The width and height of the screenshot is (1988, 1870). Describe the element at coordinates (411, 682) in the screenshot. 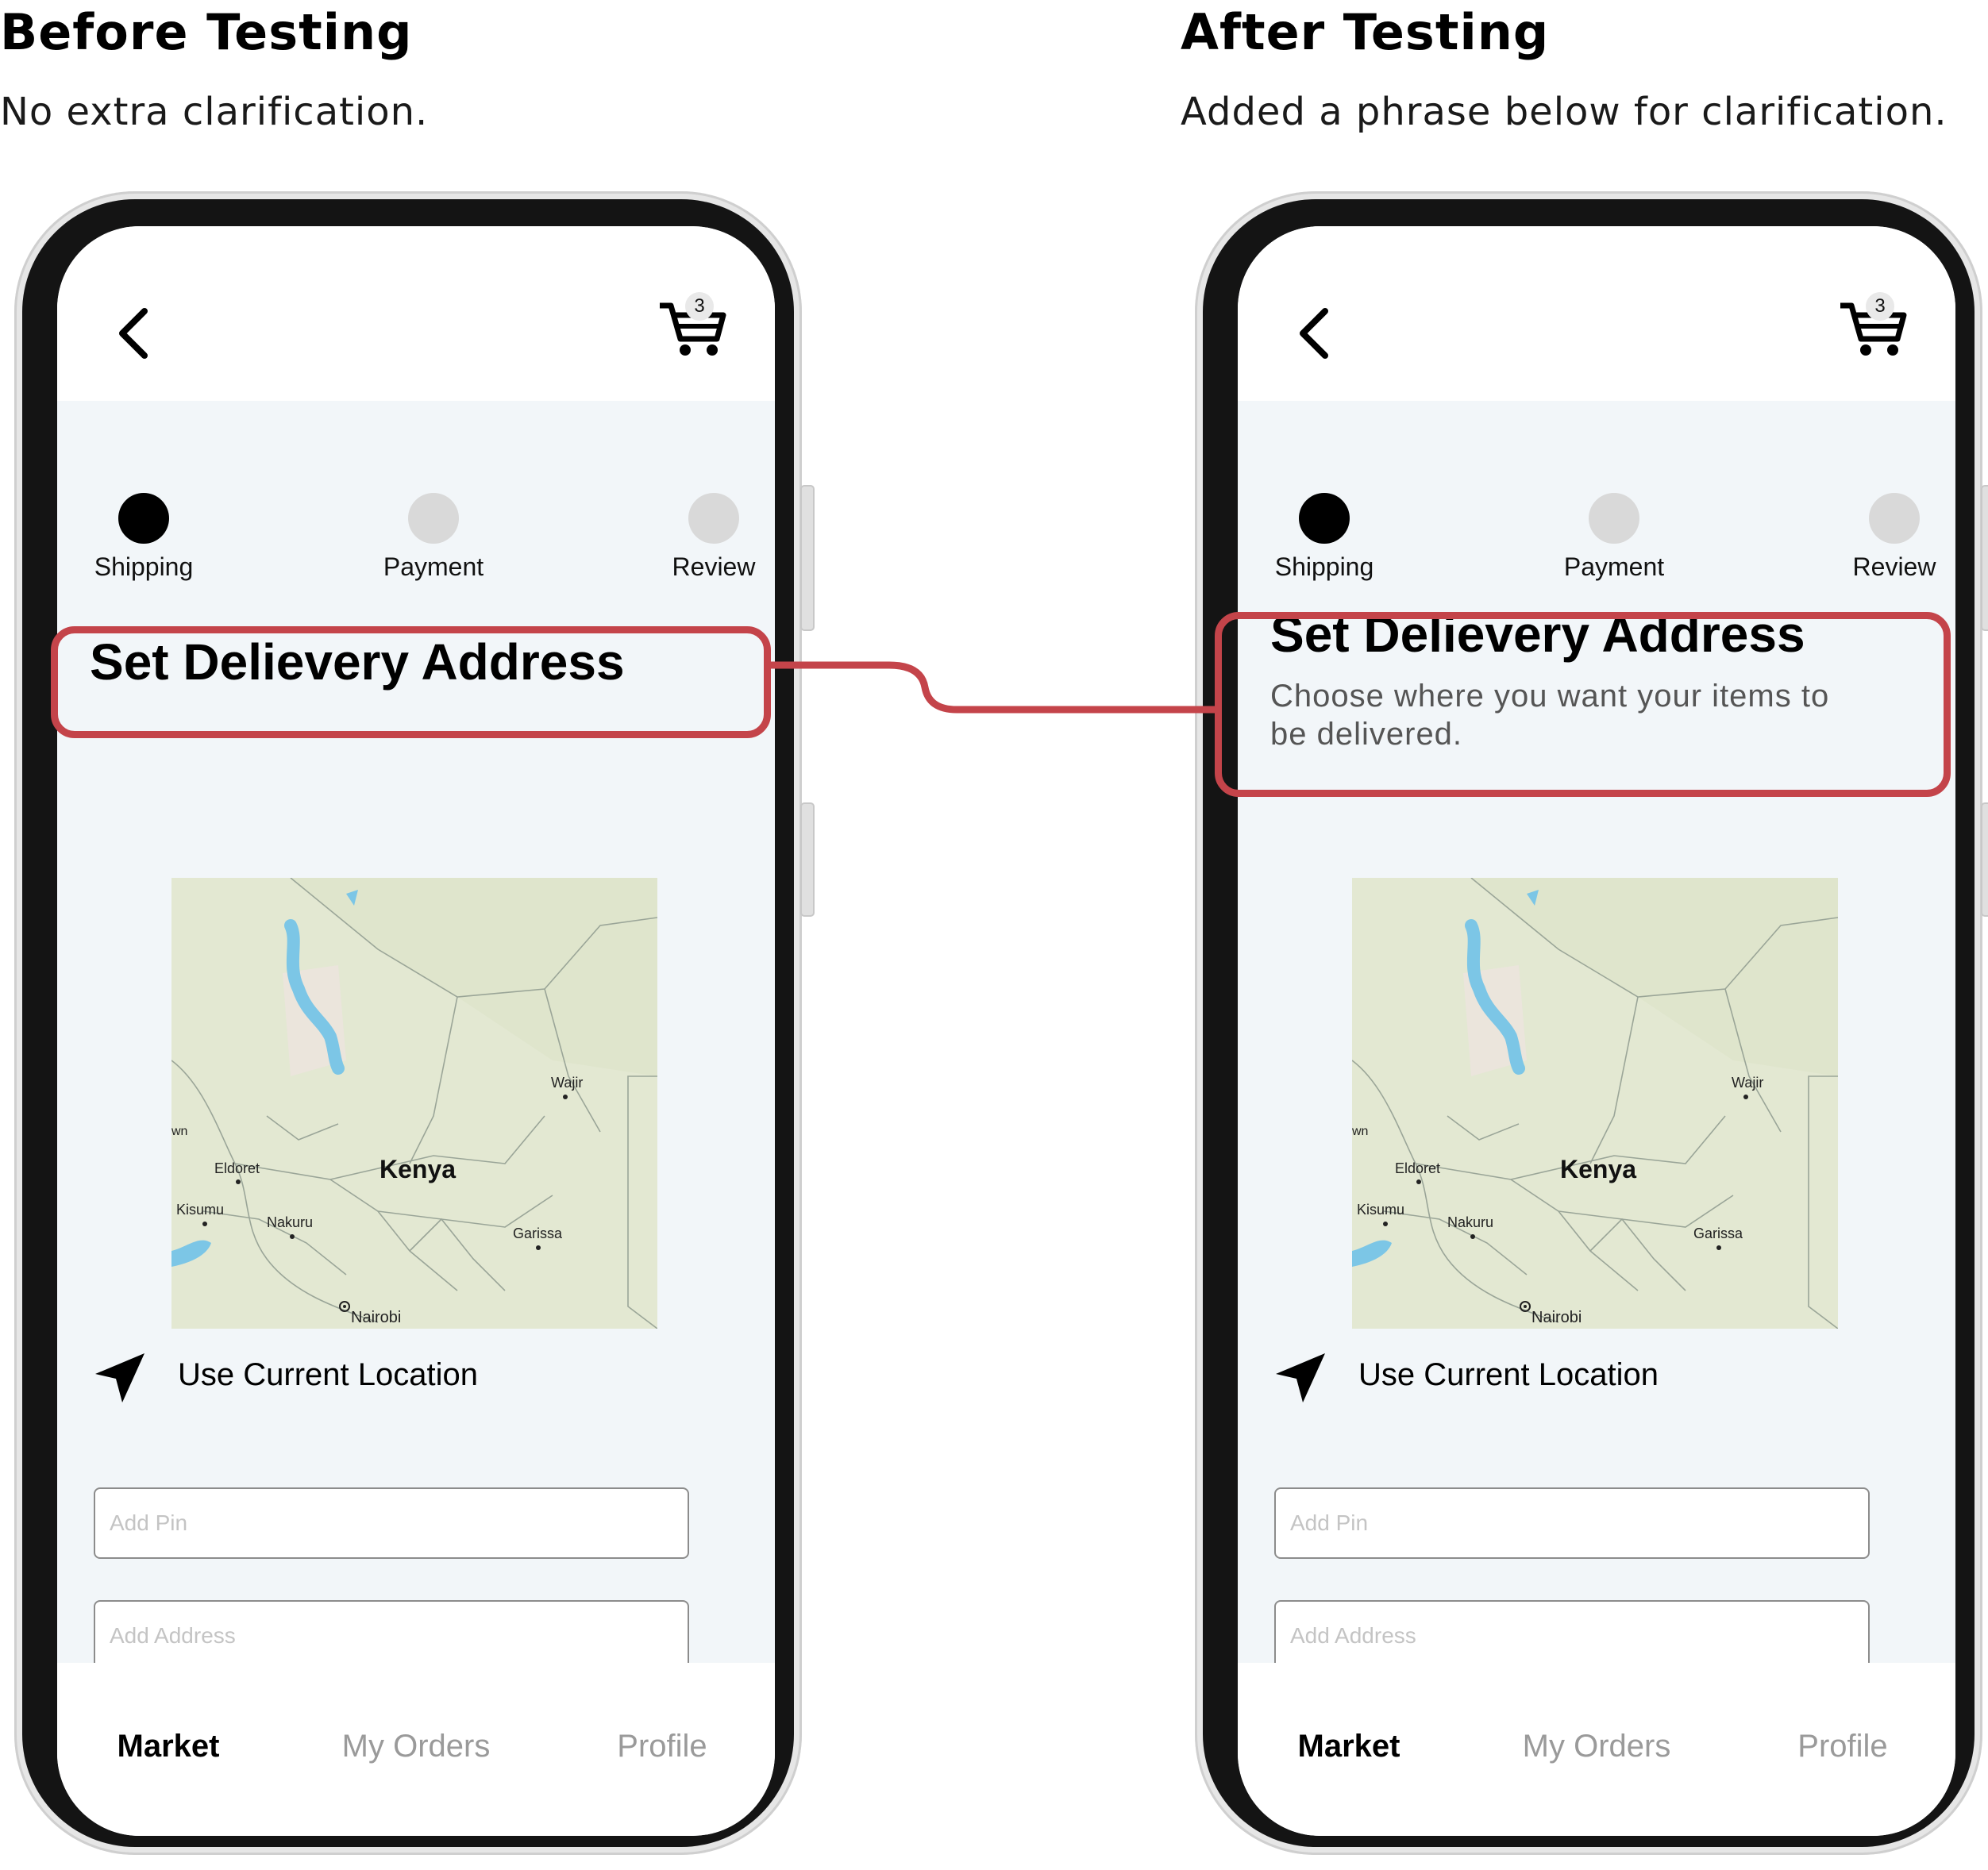

I see `highlight-box-before` at that location.